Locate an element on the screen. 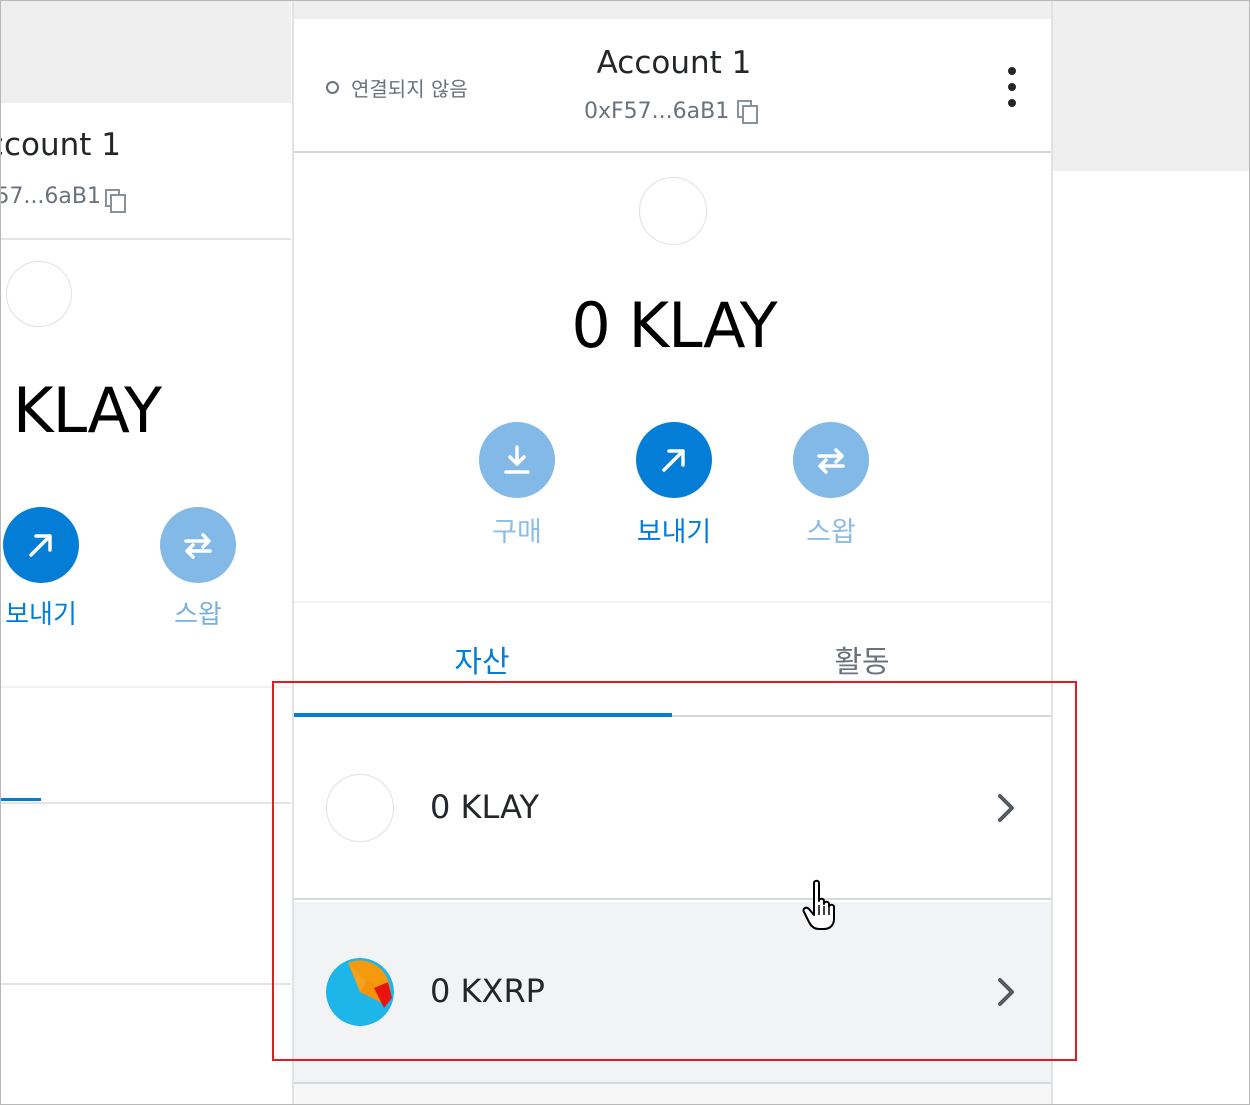  kxrp-token-icon is located at coordinates (360, 992).